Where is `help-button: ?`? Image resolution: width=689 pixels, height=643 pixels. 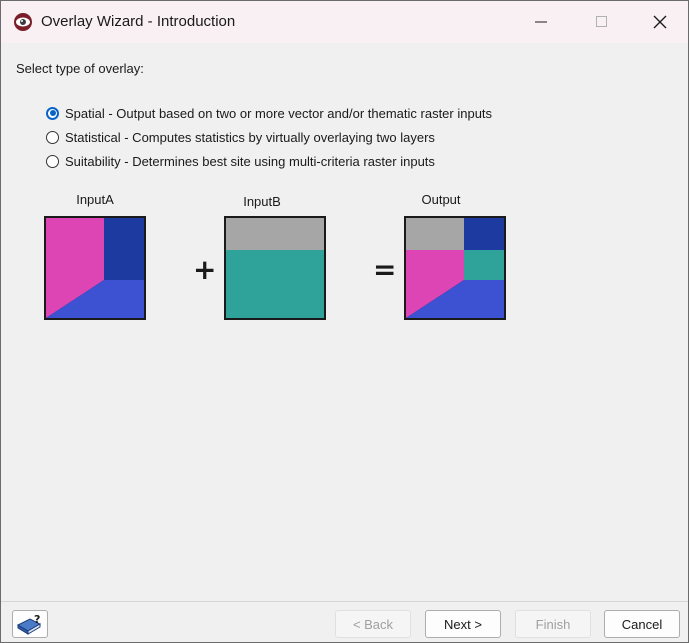 help-button: ? is located at coordinates (30, 624).